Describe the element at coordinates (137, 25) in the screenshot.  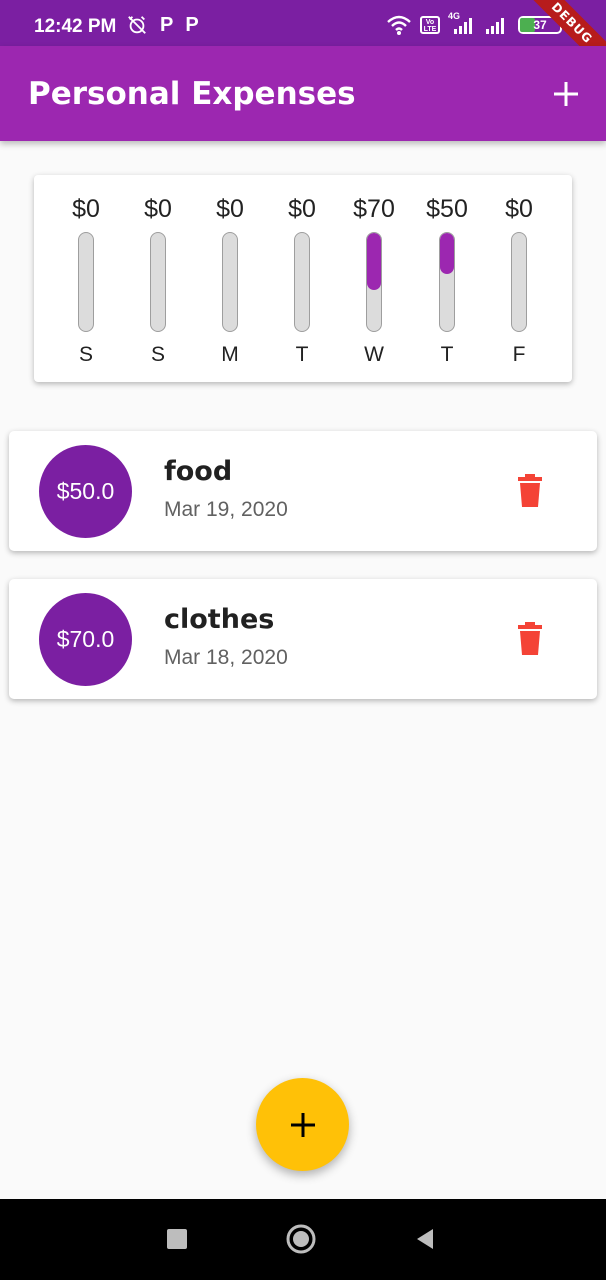
I see `alarm-off-icon` at that location.